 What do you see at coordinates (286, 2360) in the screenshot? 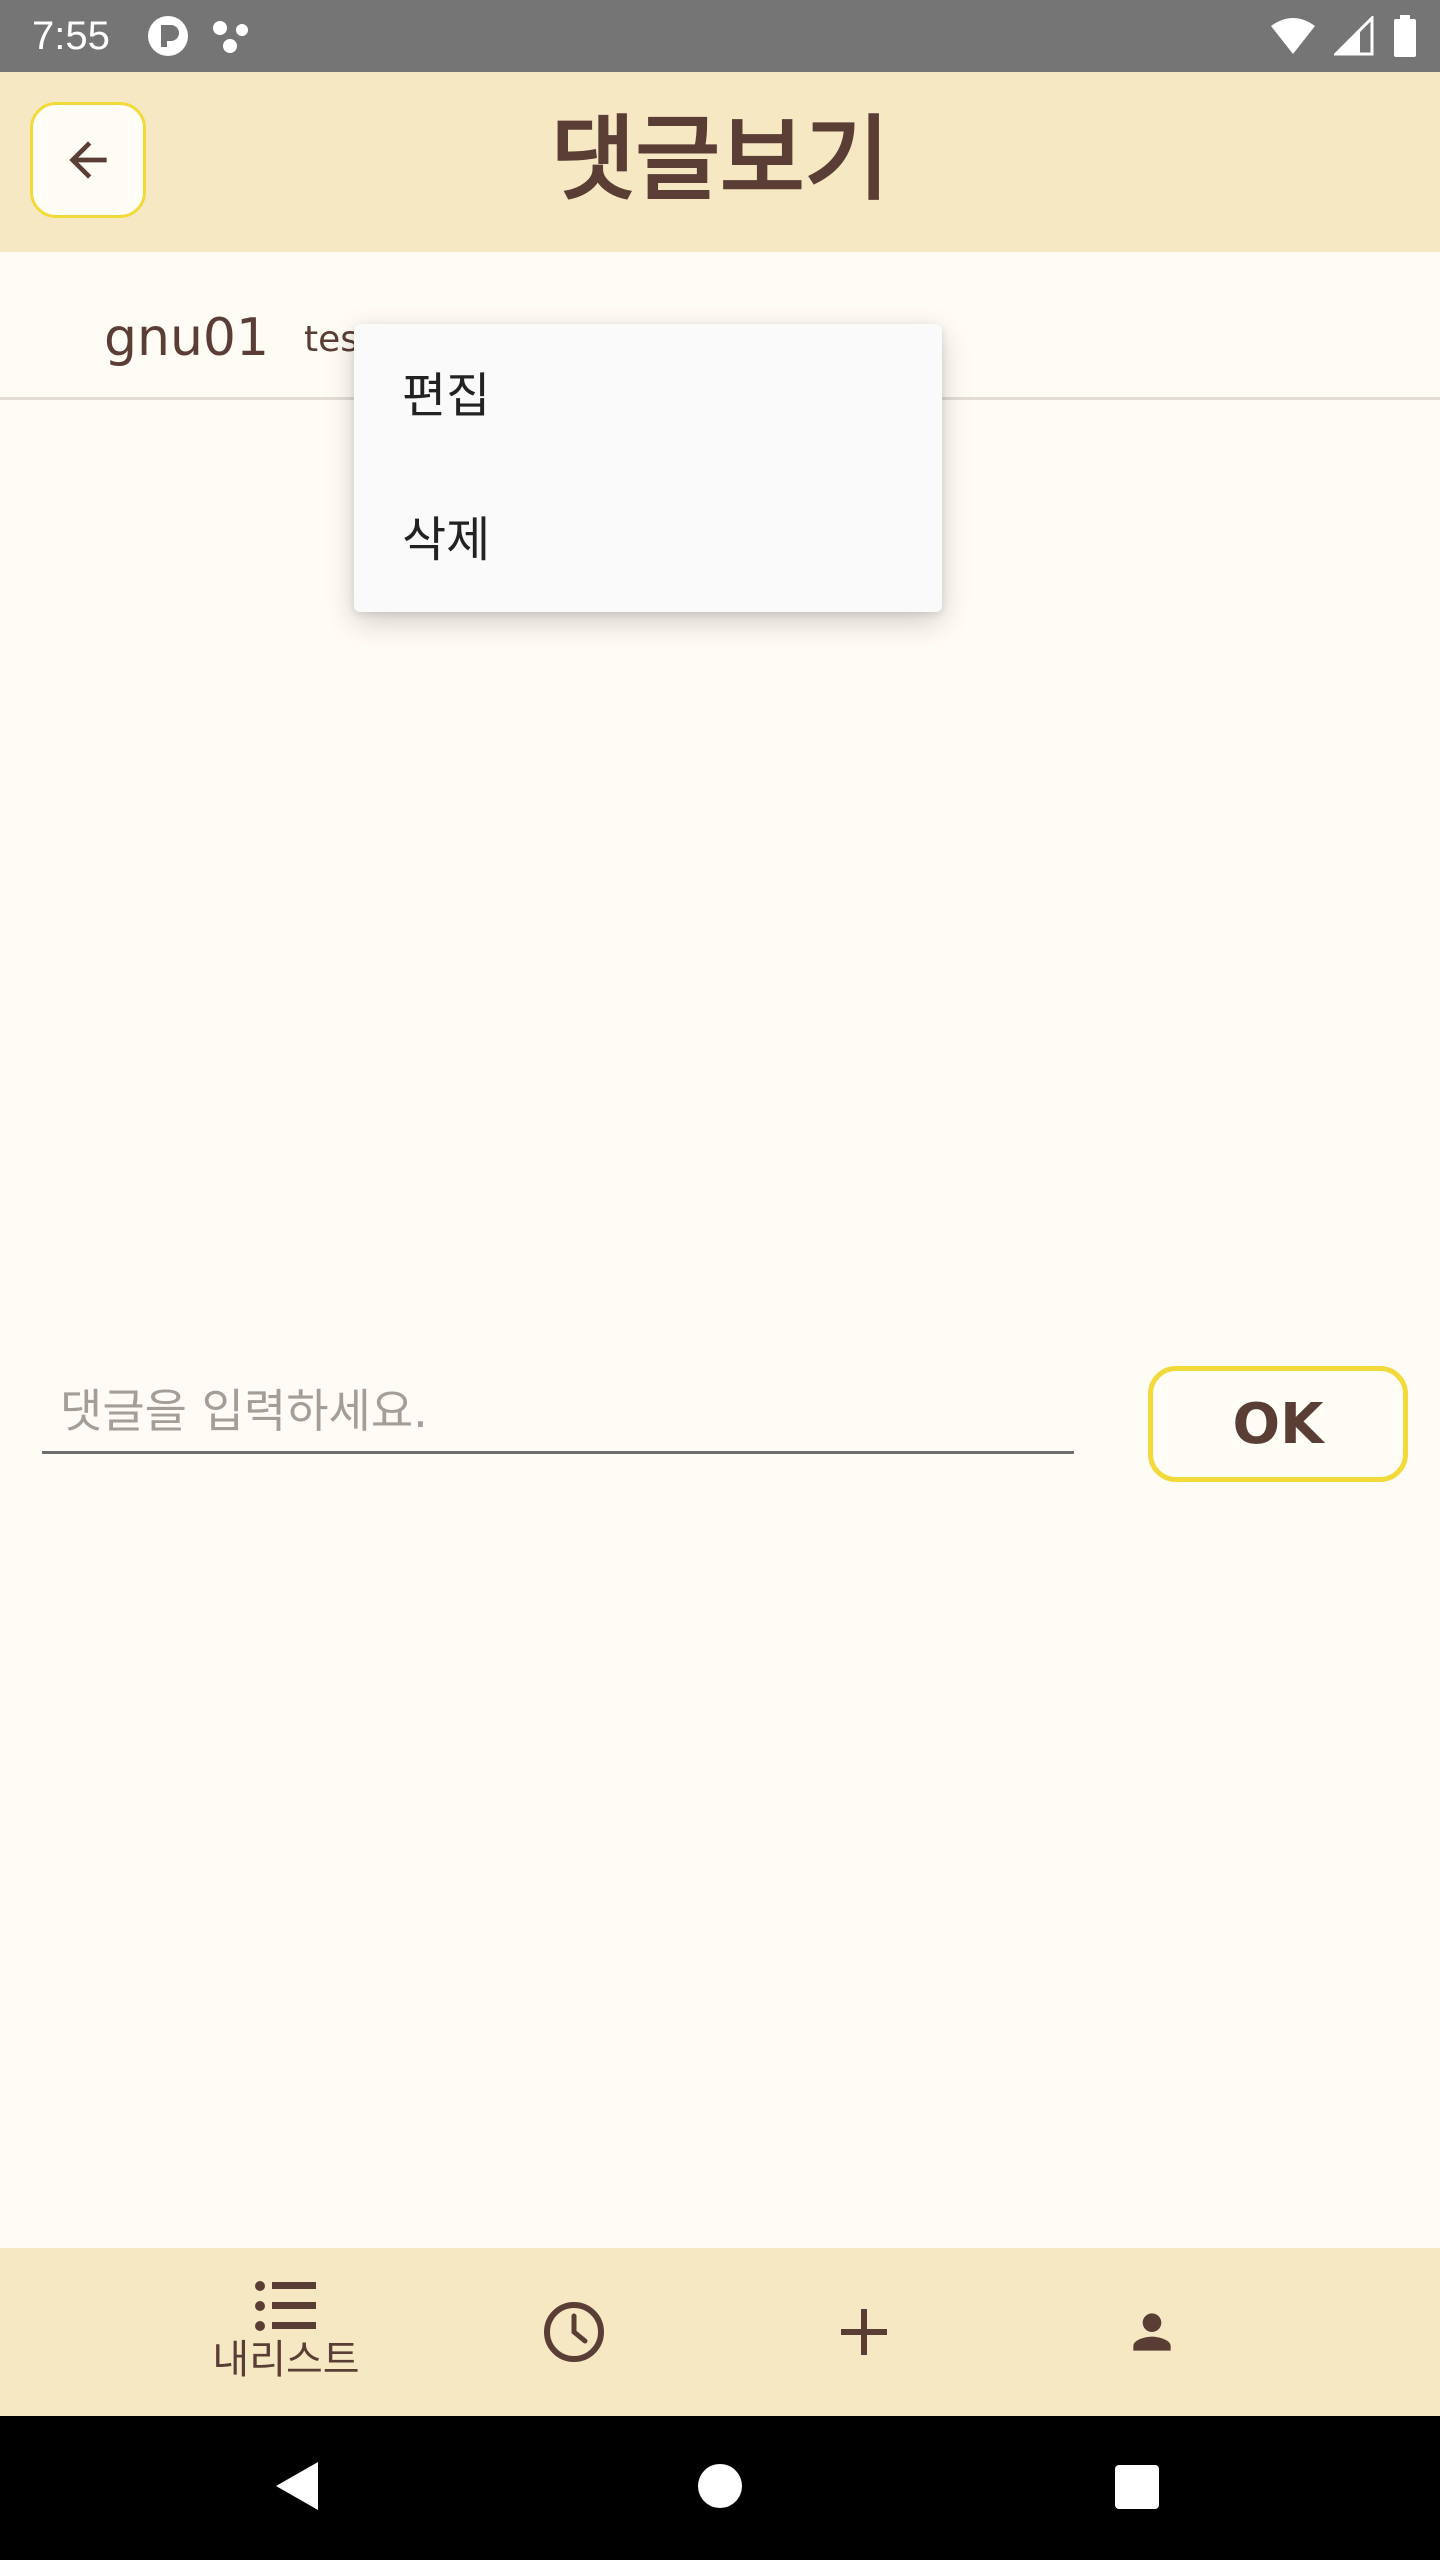
I see `nav-item-my-list-label: 내리스트` at bounding box center [286, 2360].